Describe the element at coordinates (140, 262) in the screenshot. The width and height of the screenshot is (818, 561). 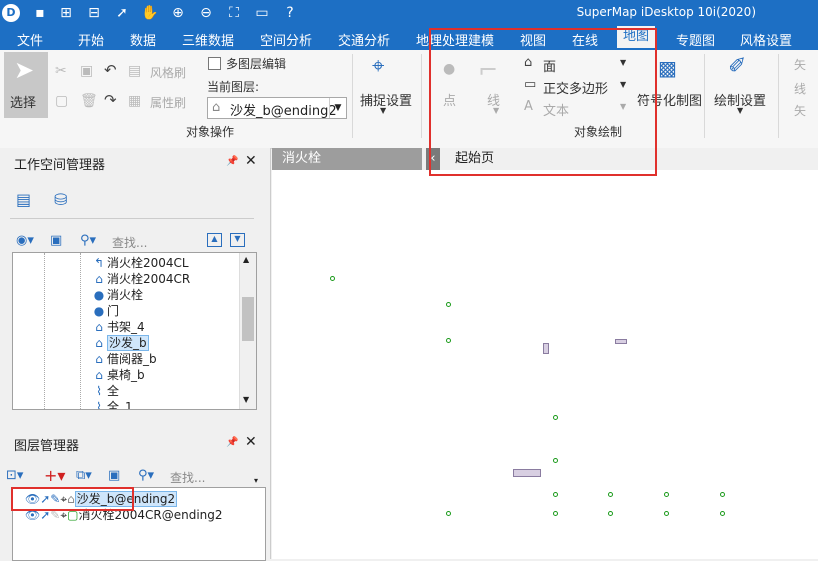
I see `tree-item: ↰ 消火栓2004CL` at that location.